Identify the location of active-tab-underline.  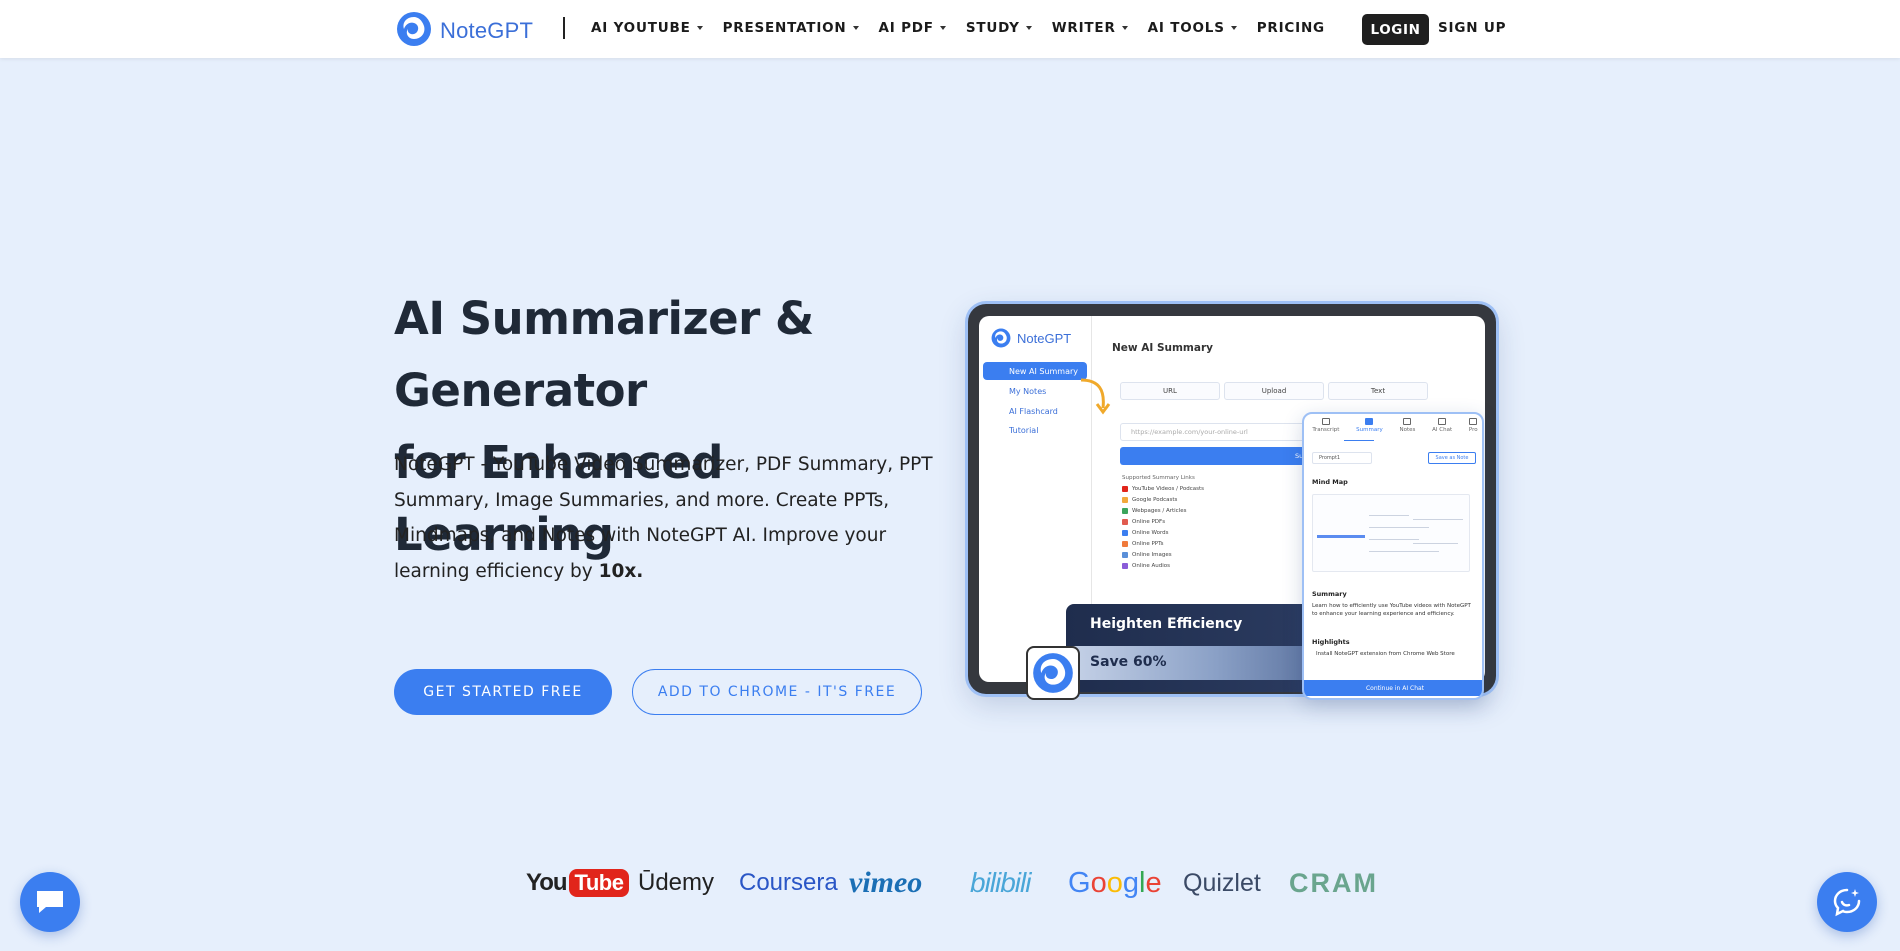
(1359, 440).